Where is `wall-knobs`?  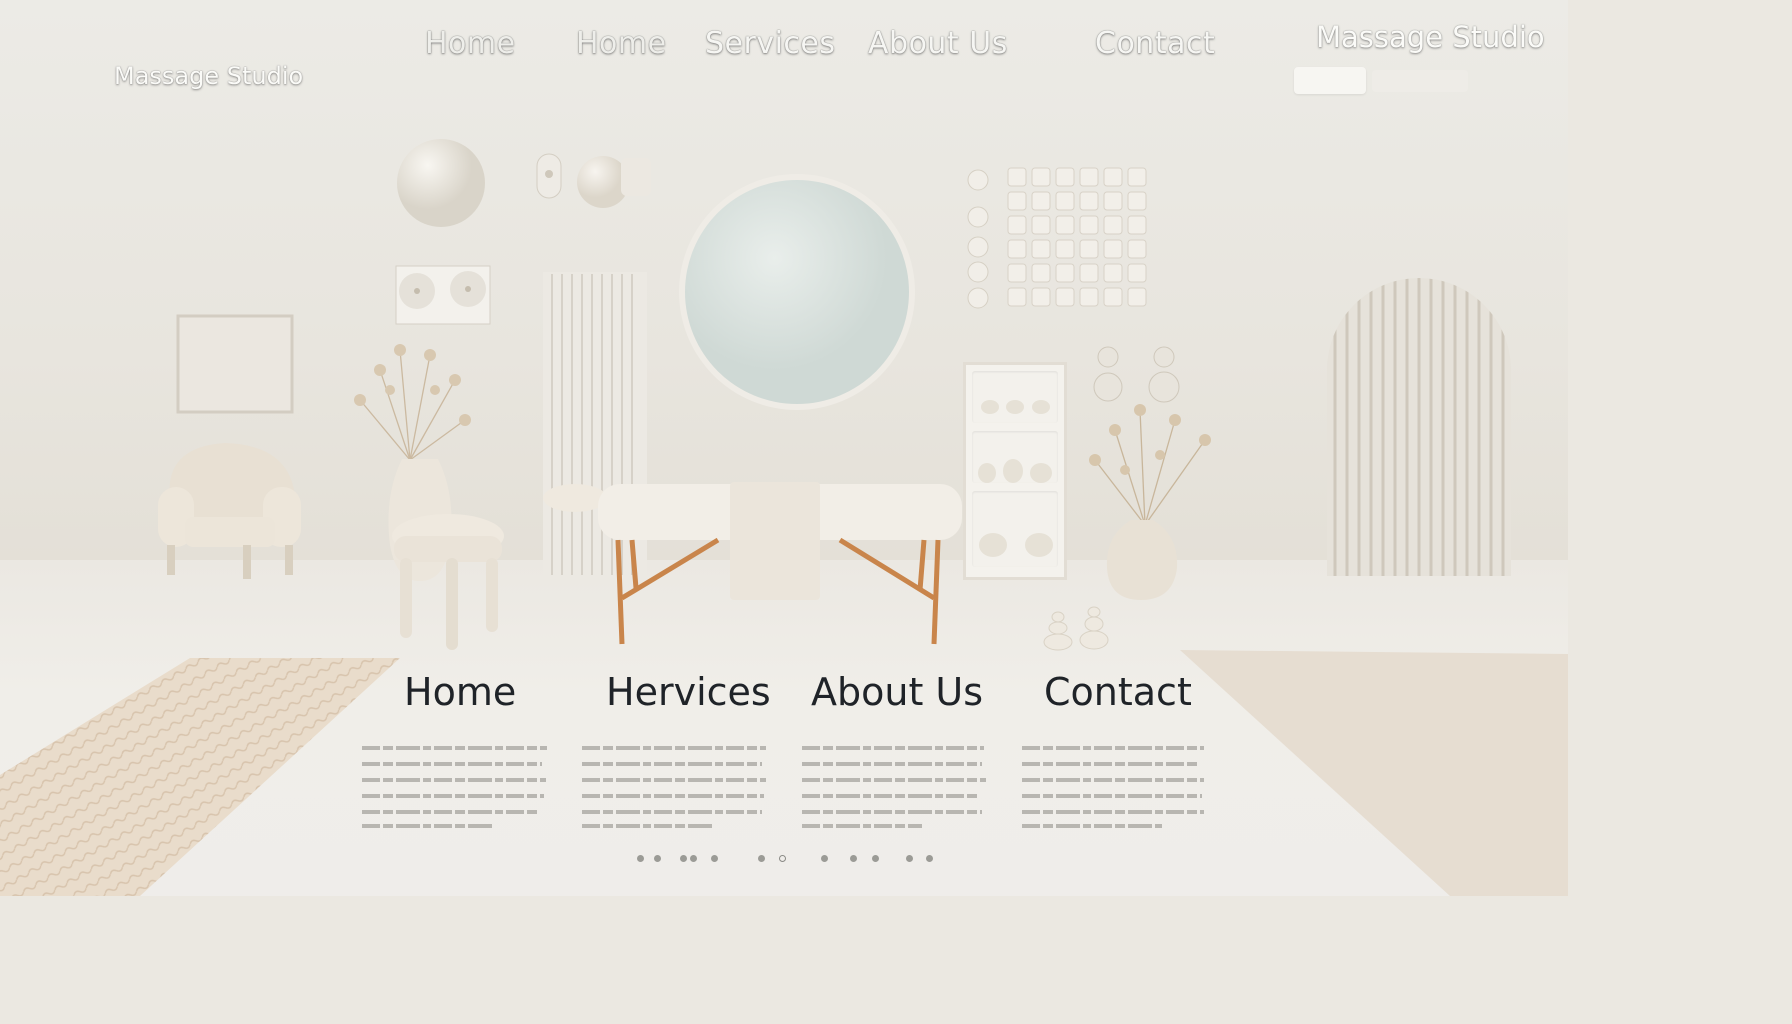 wall-knobs is located at coordinates (1136, 374).